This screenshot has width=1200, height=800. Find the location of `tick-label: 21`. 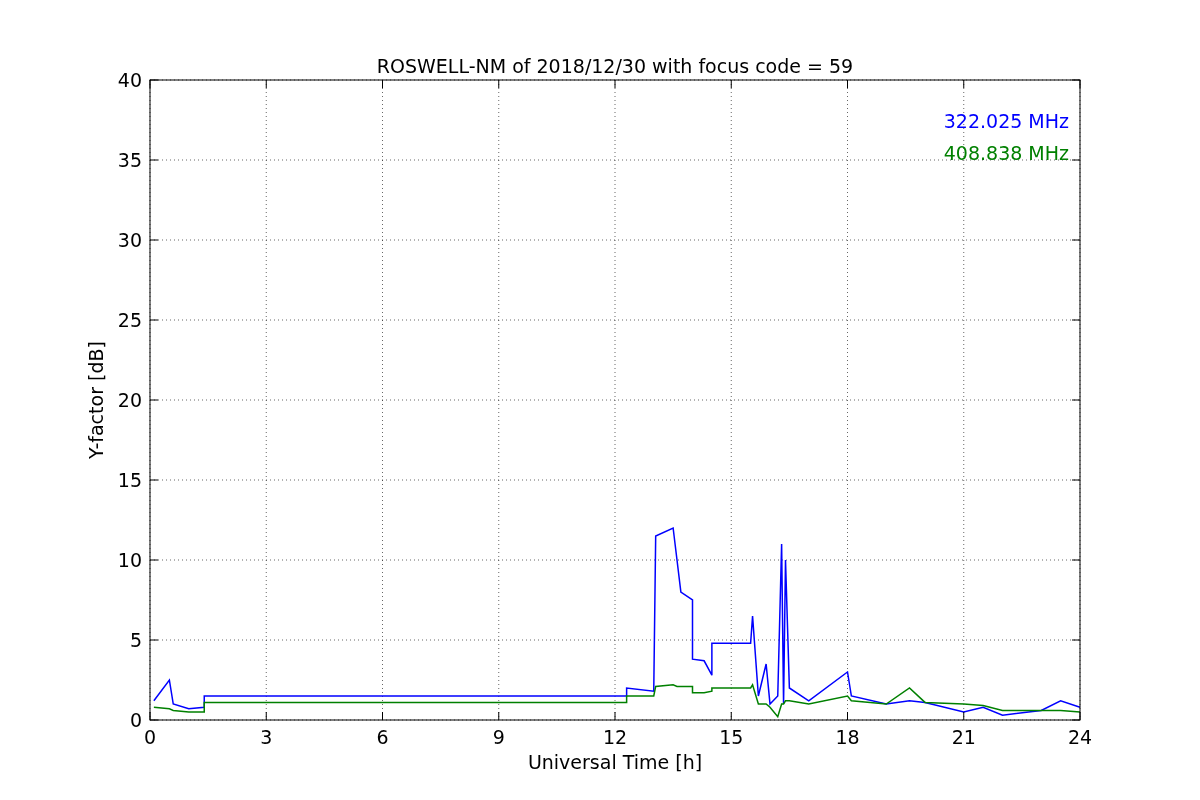

tick-label: 21 is located at coordinates (963, 737).